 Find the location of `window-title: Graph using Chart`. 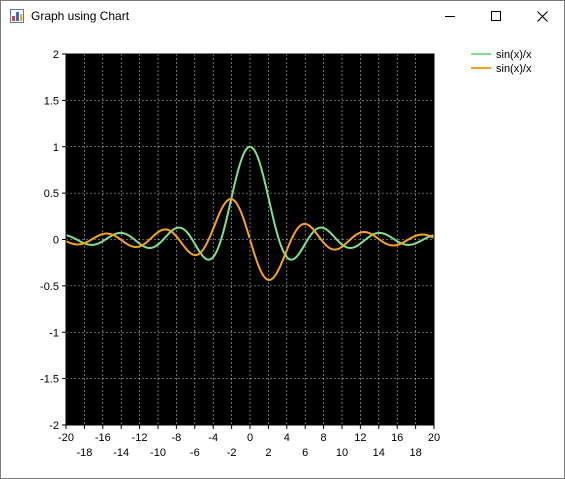

window-title: Graph using Chart is located at coordinates (80, 16).